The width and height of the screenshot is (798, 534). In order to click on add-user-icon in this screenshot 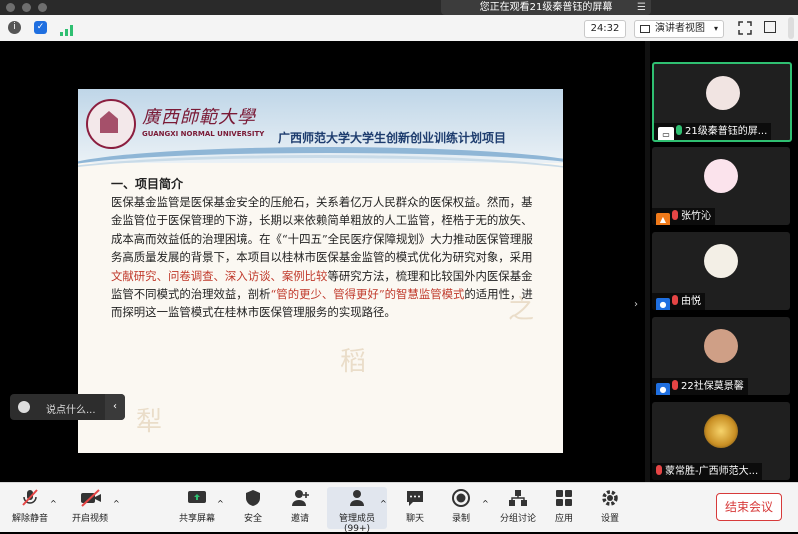, I will do `click(300, 498)`.